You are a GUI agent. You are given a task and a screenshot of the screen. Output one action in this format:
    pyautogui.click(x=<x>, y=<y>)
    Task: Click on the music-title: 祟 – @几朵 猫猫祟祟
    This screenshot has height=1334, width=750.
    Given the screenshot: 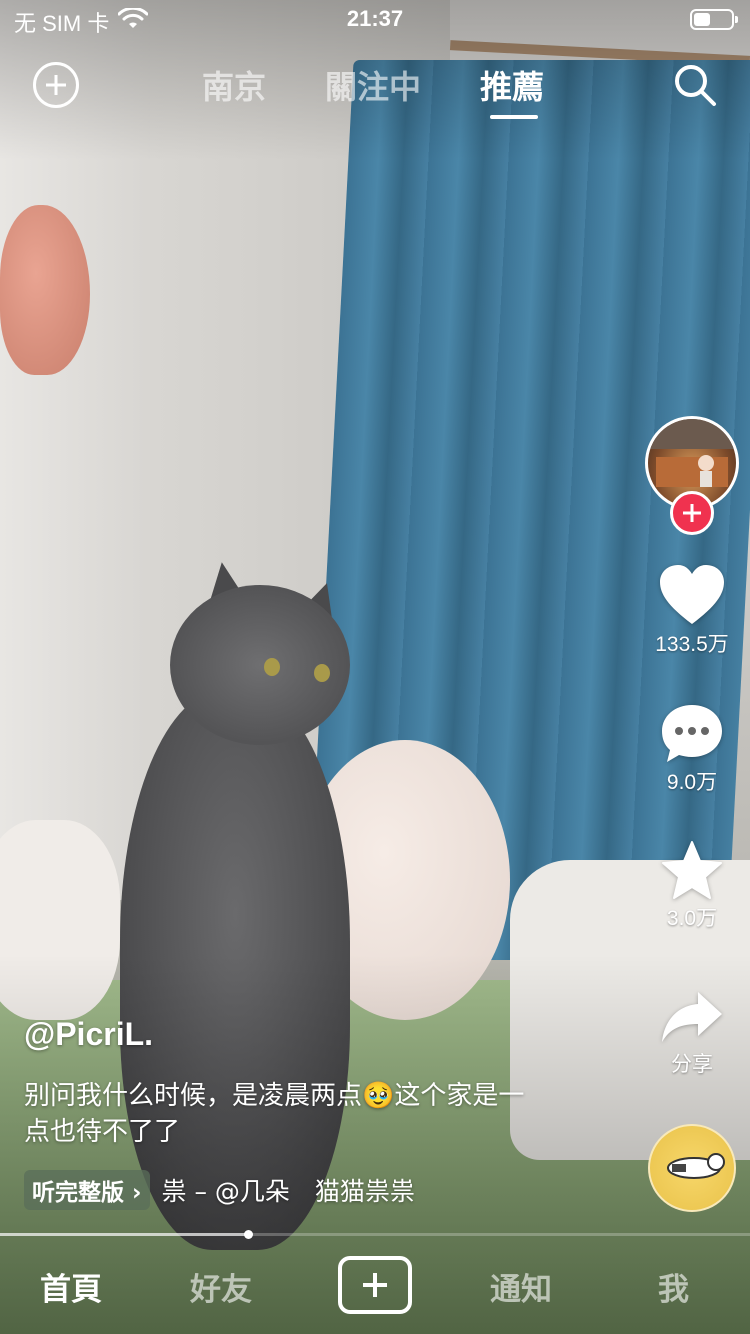 What is the action you would take?
    pyautogui.click(x=288, y=1191)
    